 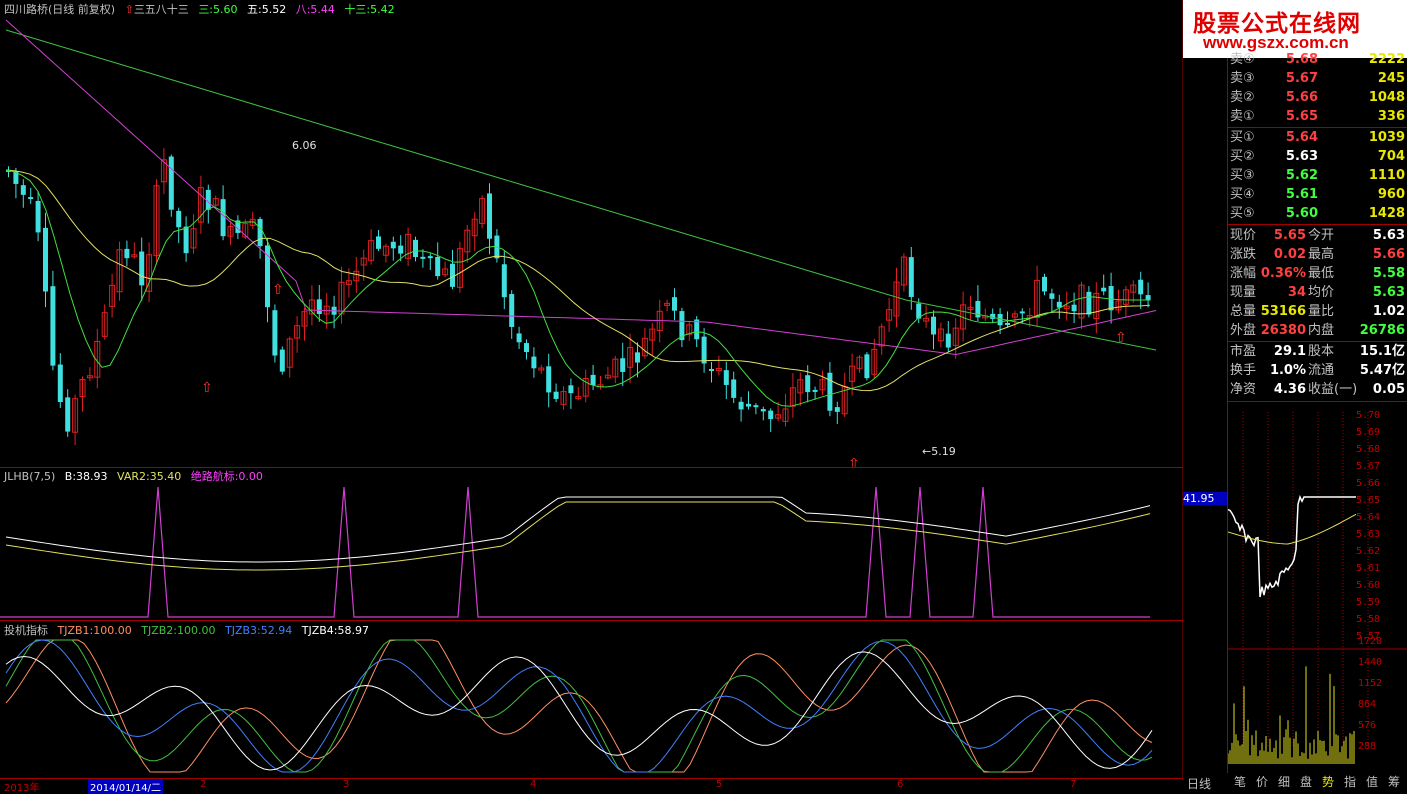 I want to click on fund-row: 市盈 29.1 股本 15.1亿, so click(x=1317, y=351).